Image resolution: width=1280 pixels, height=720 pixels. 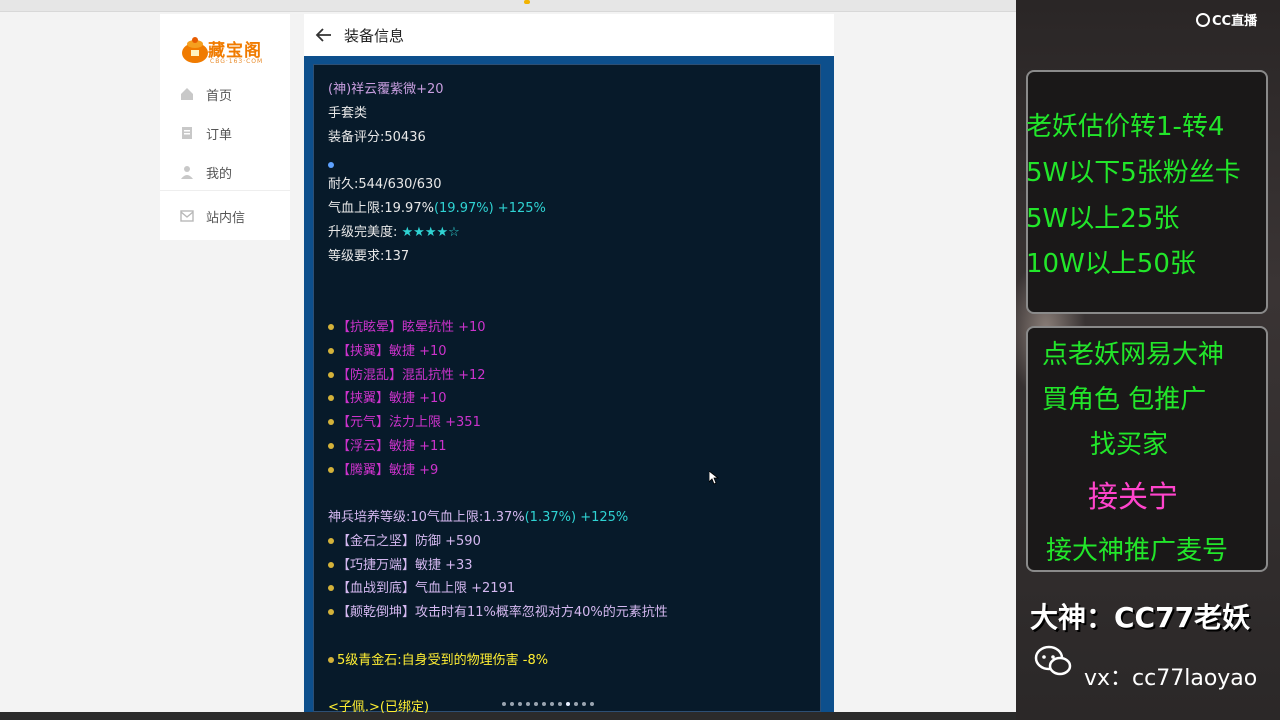 I want to click on equipment-upgrade-line: 升级完美度: ★★★★☆, so click(x=394, y=230).